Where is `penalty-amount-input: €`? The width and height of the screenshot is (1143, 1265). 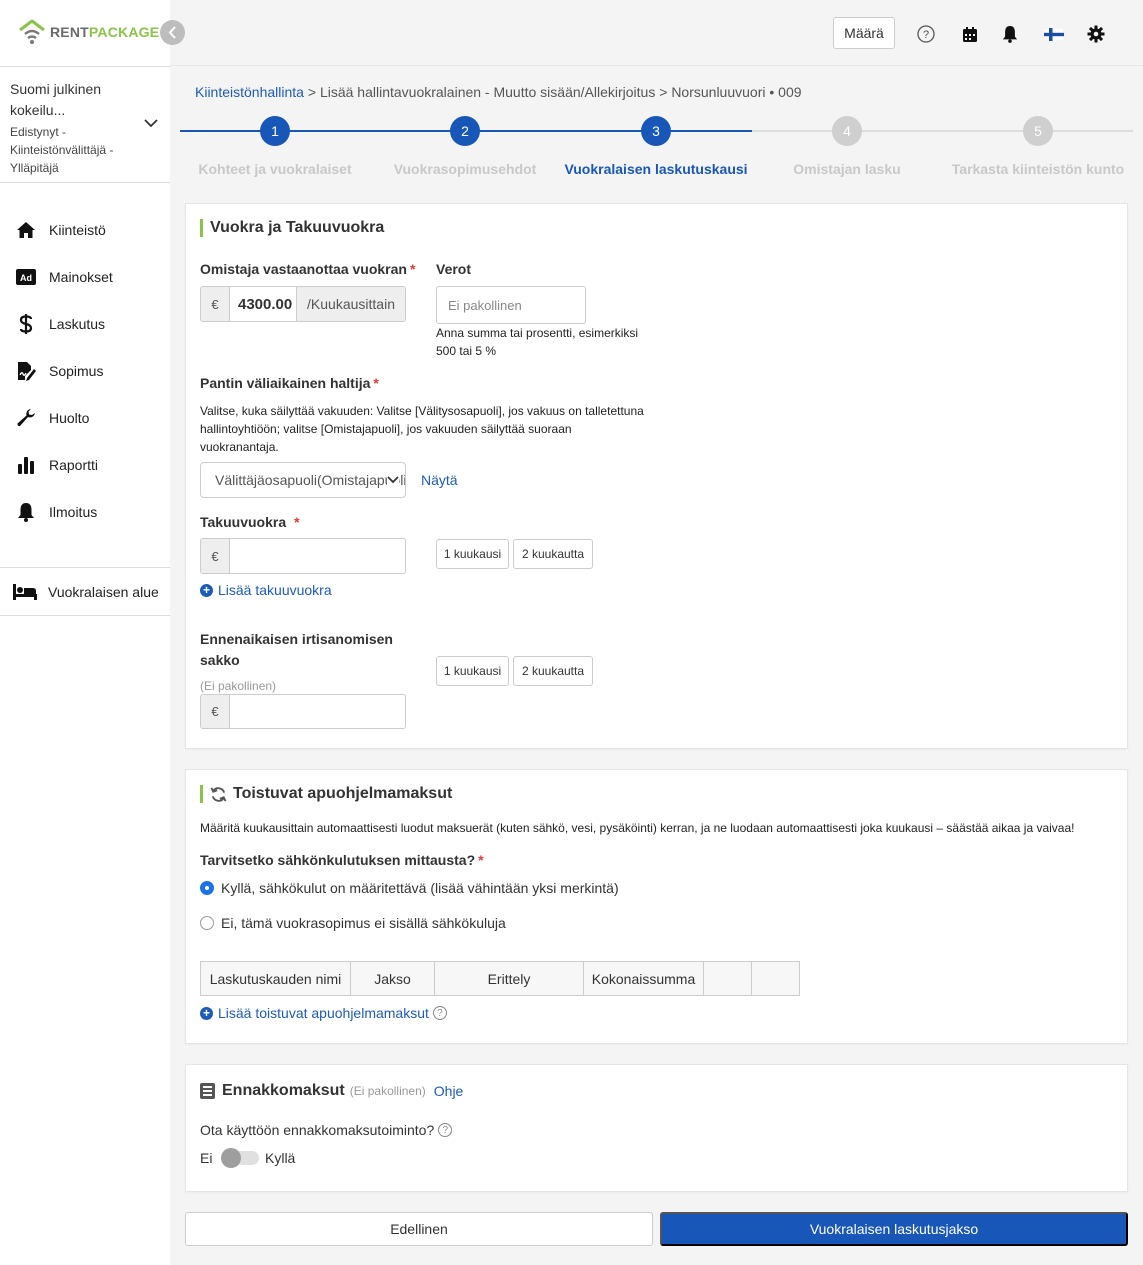 penalty-amount-input: € is located at coordinates (303, 711).